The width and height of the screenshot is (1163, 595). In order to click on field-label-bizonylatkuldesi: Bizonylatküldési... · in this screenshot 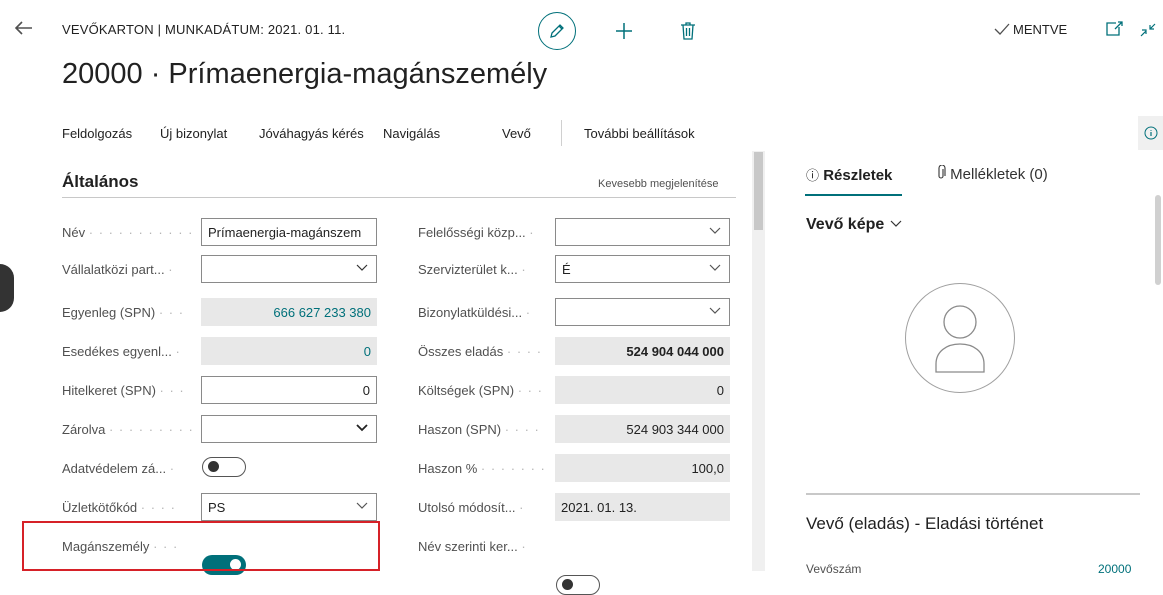, I will do `click(475, 312)`.